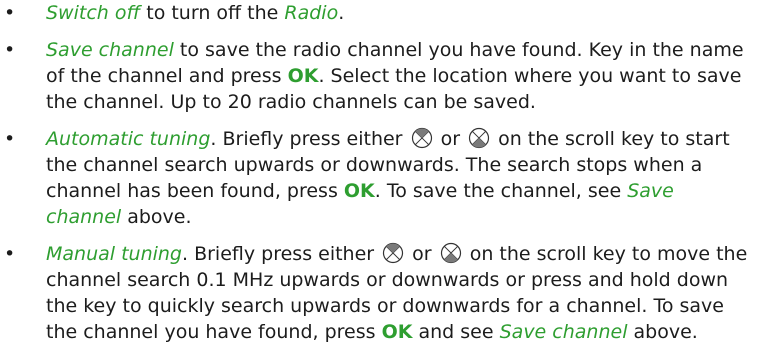 The width and height of the screenshot is (762, 345). I want to click on term-save-channel: Save channel, so click(110, 50).